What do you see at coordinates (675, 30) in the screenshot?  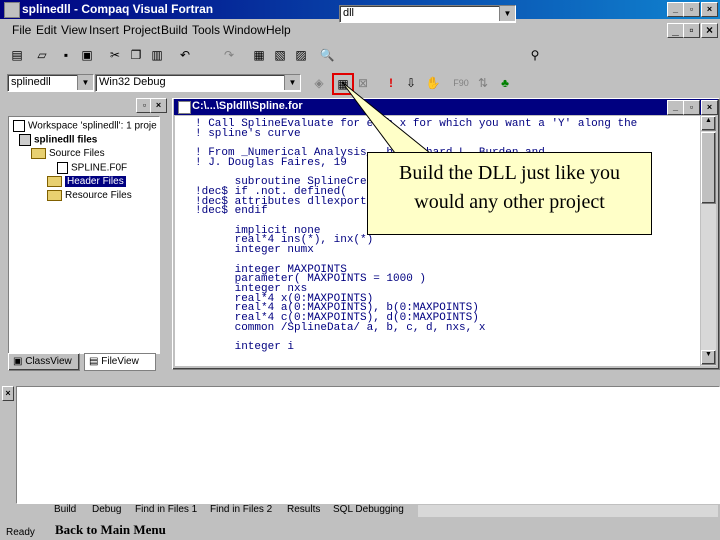 I see `doc-minimize-button: _` at bounding box center [675, 30].